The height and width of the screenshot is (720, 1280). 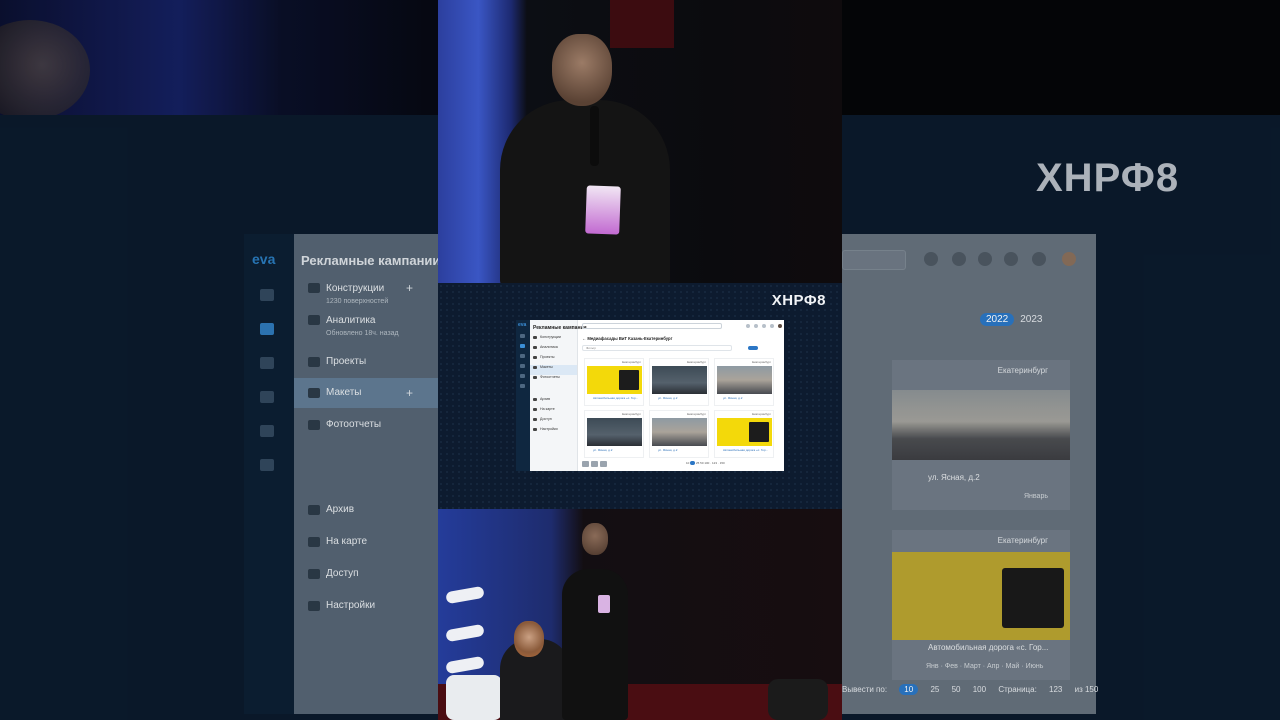 I want to click on stage-photo, so click(x=640, y=614).